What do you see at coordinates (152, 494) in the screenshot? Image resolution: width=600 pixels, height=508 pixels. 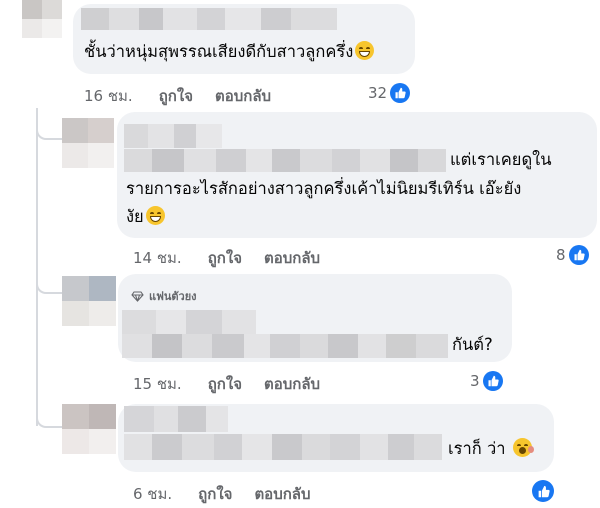 I see `timestamp: 6 ชม.` at bounding box center [152, 494].